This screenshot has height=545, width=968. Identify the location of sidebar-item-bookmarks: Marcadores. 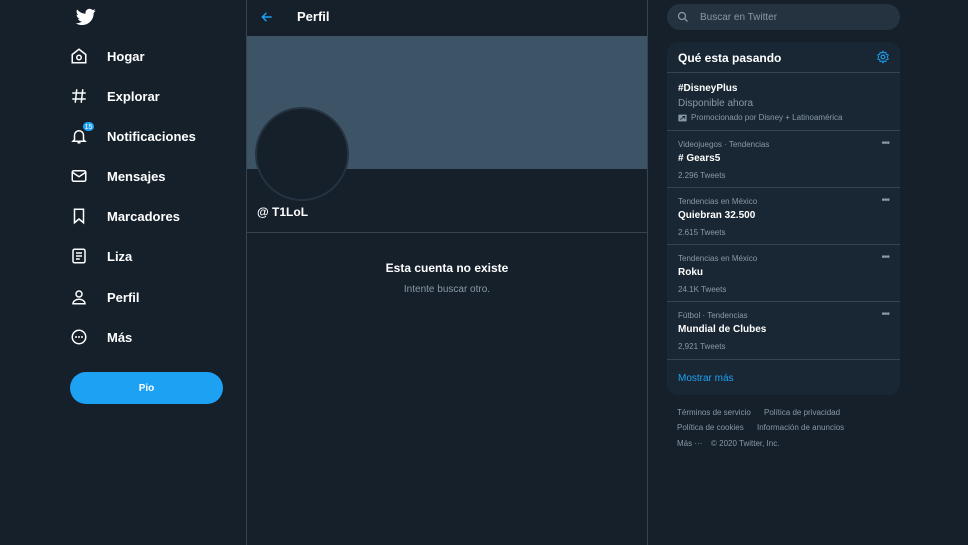
(125, 216).